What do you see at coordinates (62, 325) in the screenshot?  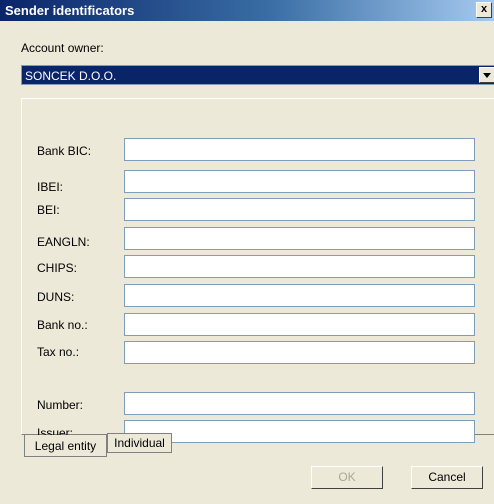 I see `bank-no-label: Bank no.:` at bounding box center [62, 325].